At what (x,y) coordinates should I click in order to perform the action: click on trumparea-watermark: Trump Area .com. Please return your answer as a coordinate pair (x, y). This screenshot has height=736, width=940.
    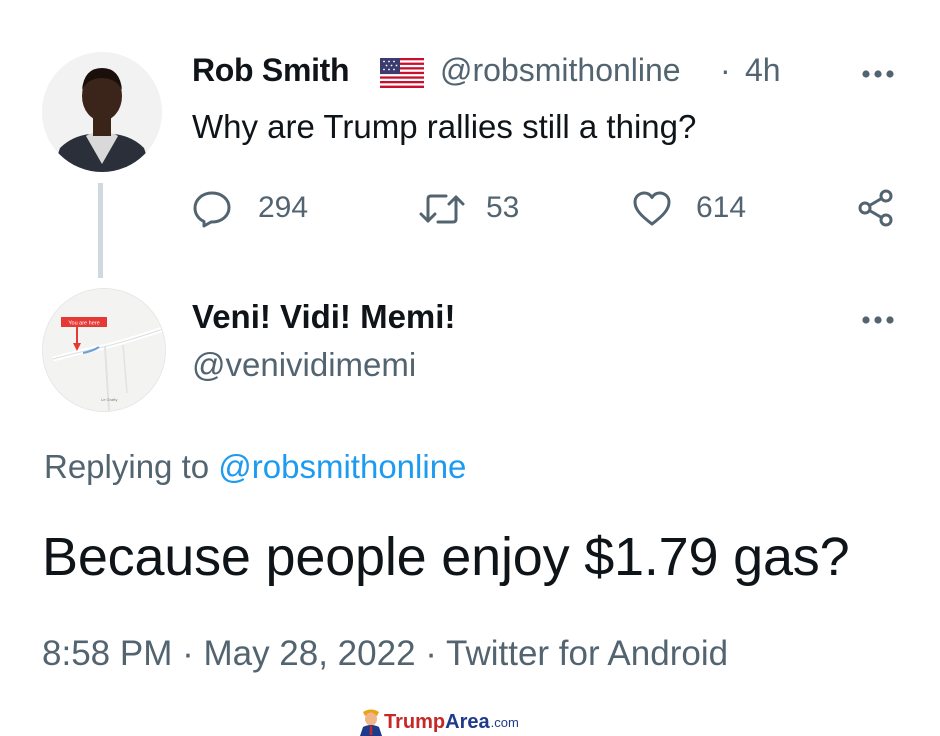
    Looking at the image, I should click on (438, 722).